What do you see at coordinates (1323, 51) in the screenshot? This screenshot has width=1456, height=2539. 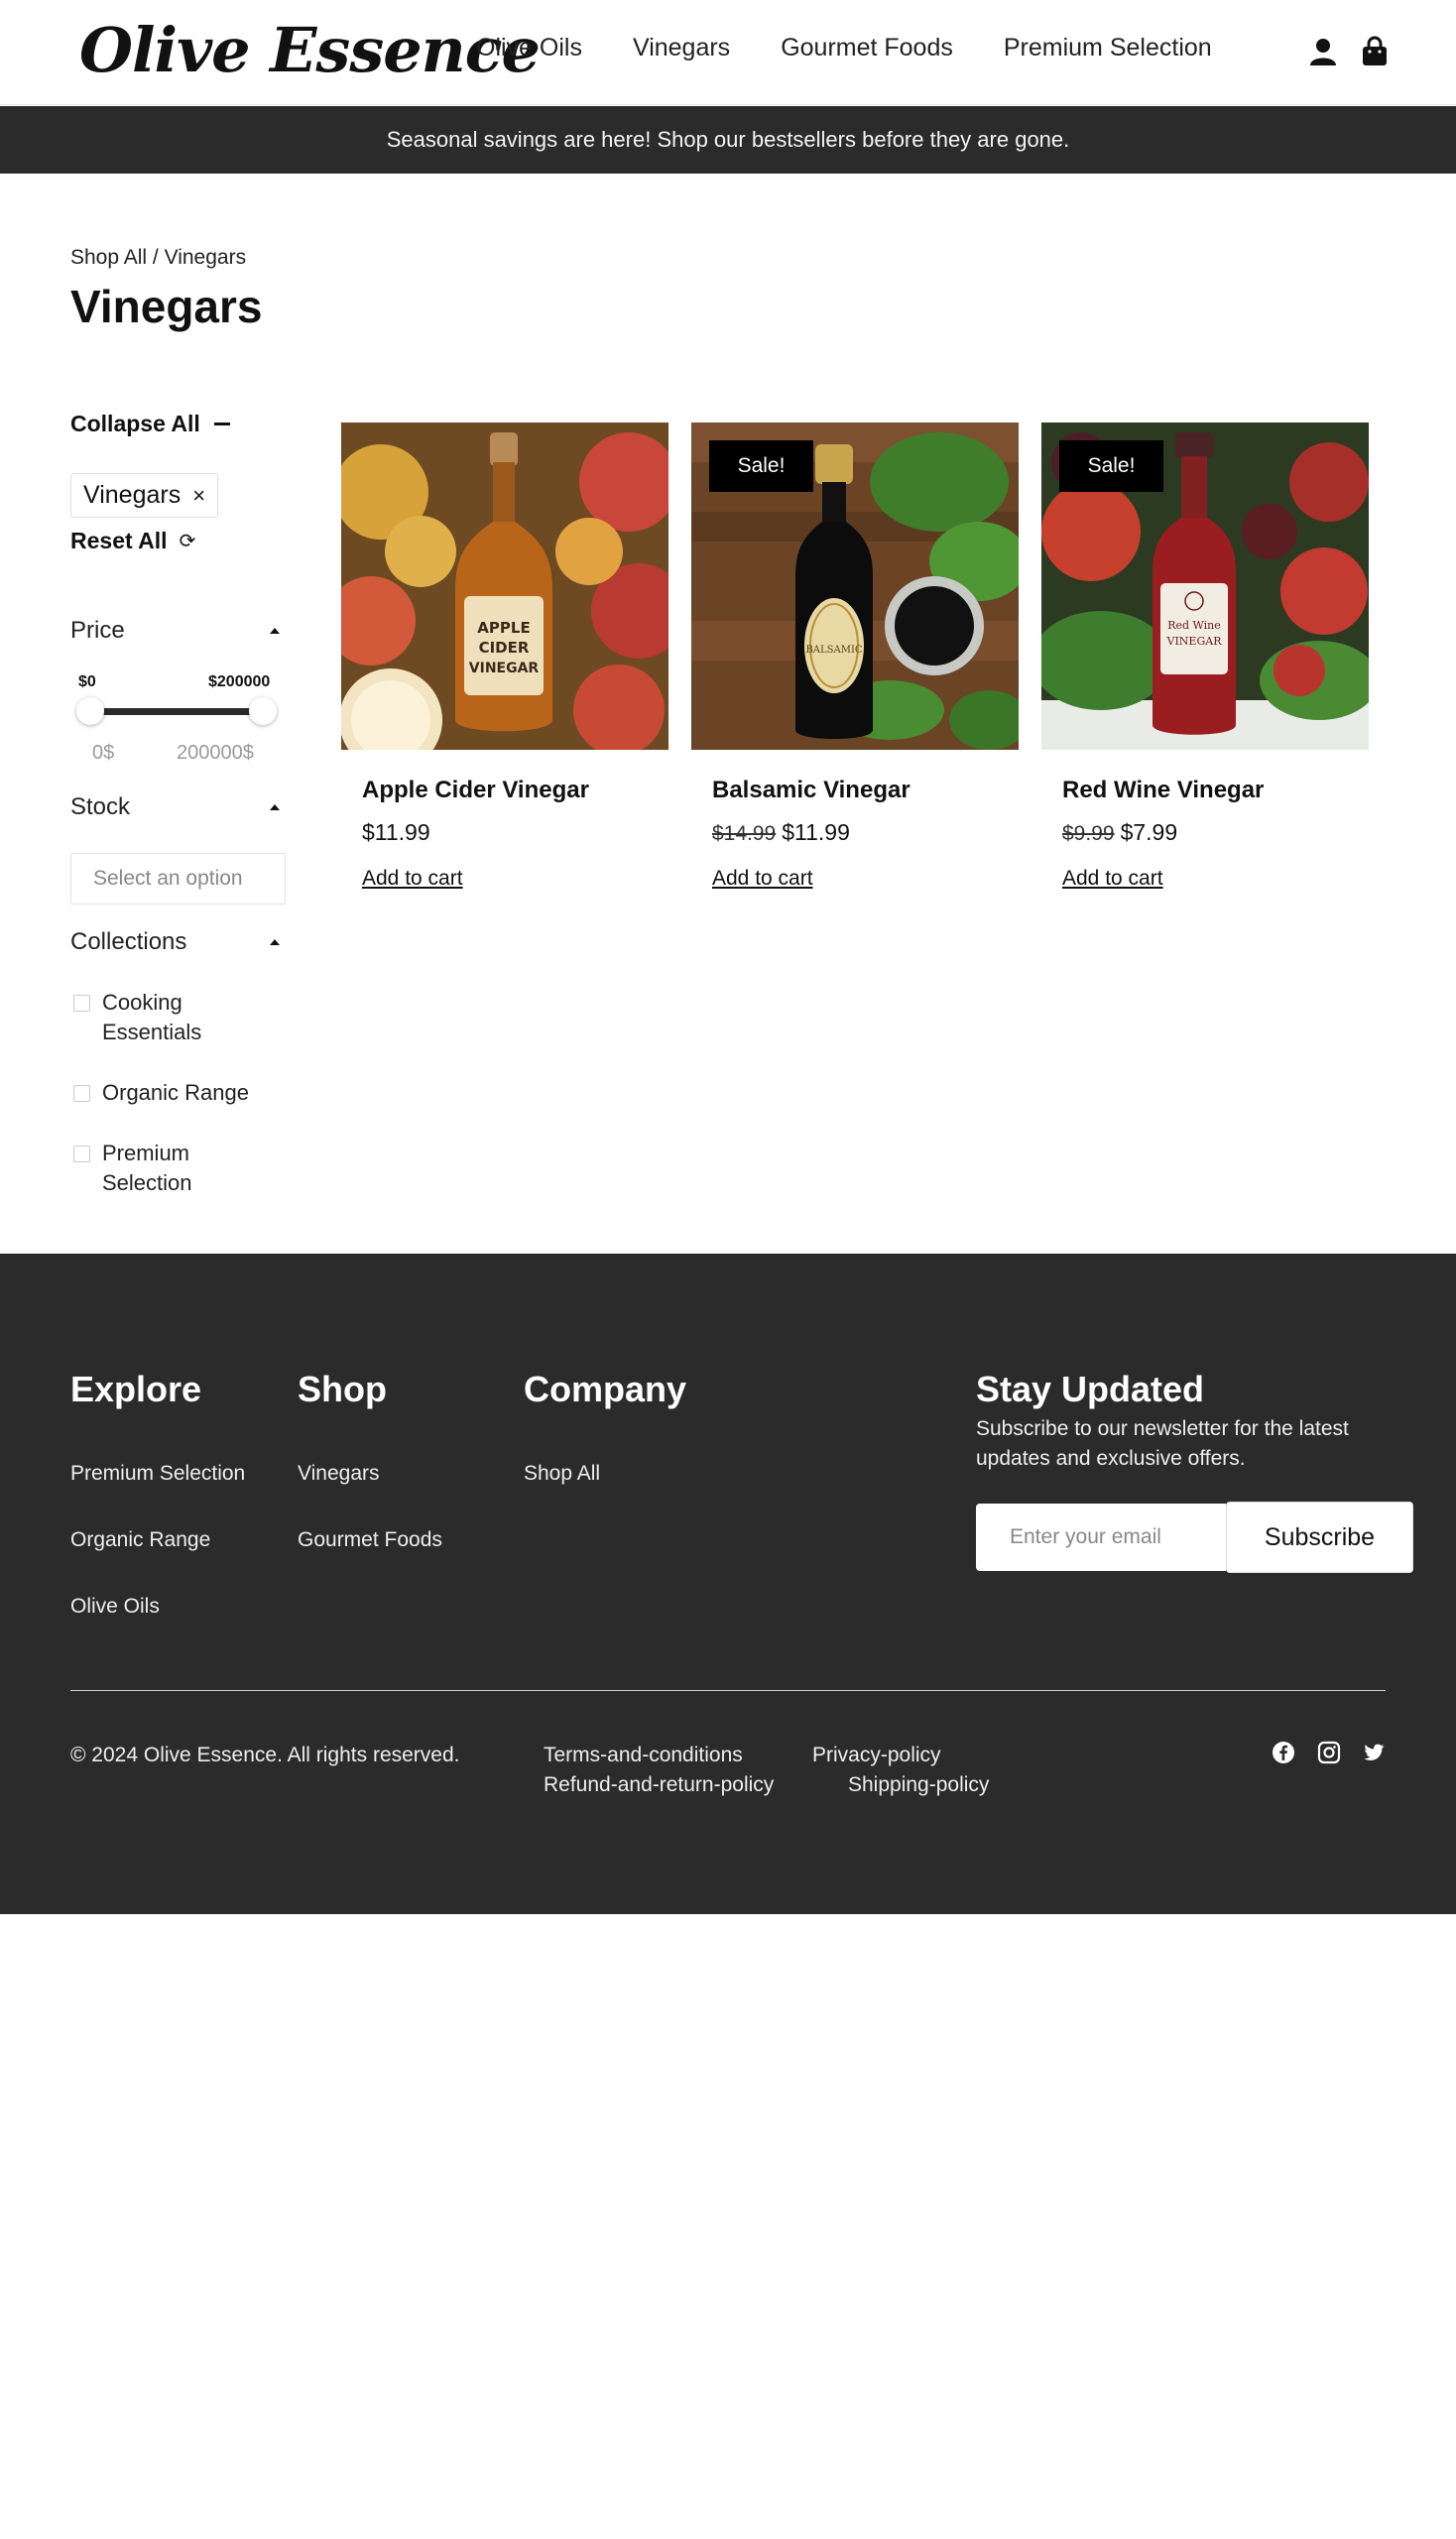 I see `user-icon` at bounding box center [1323, 51].